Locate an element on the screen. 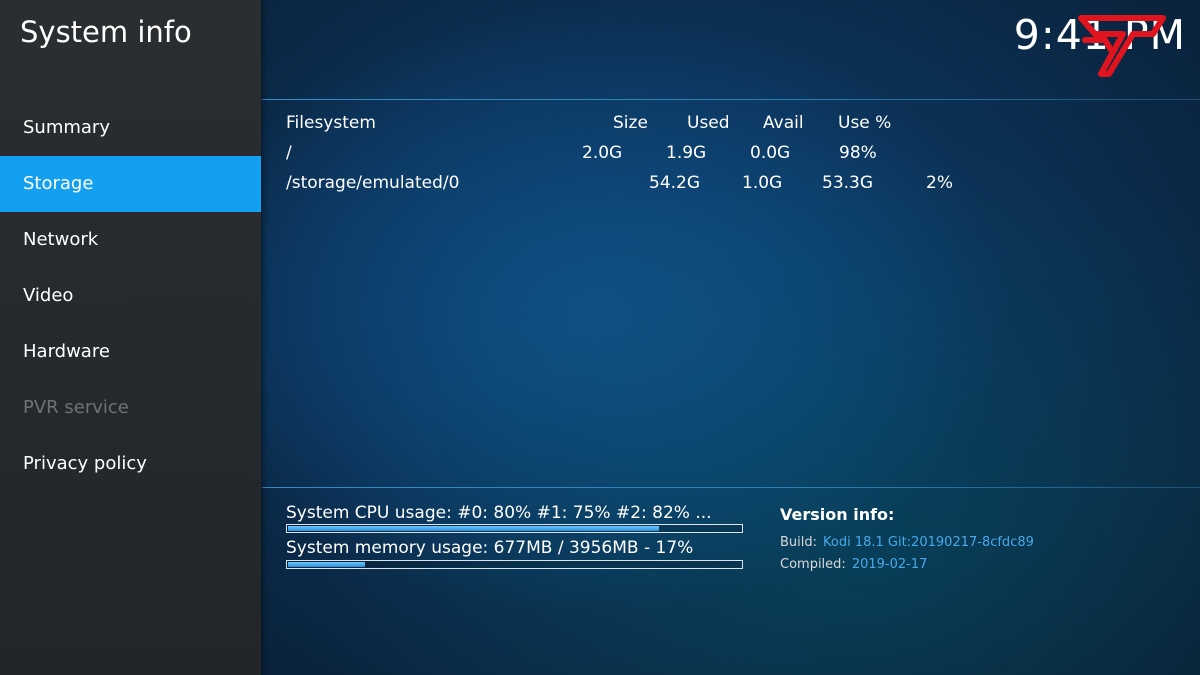 Image resolution: width=1200 pixels, height=675 pixels. table-cell-size: 54.2G is located at coordinates (675, 183).